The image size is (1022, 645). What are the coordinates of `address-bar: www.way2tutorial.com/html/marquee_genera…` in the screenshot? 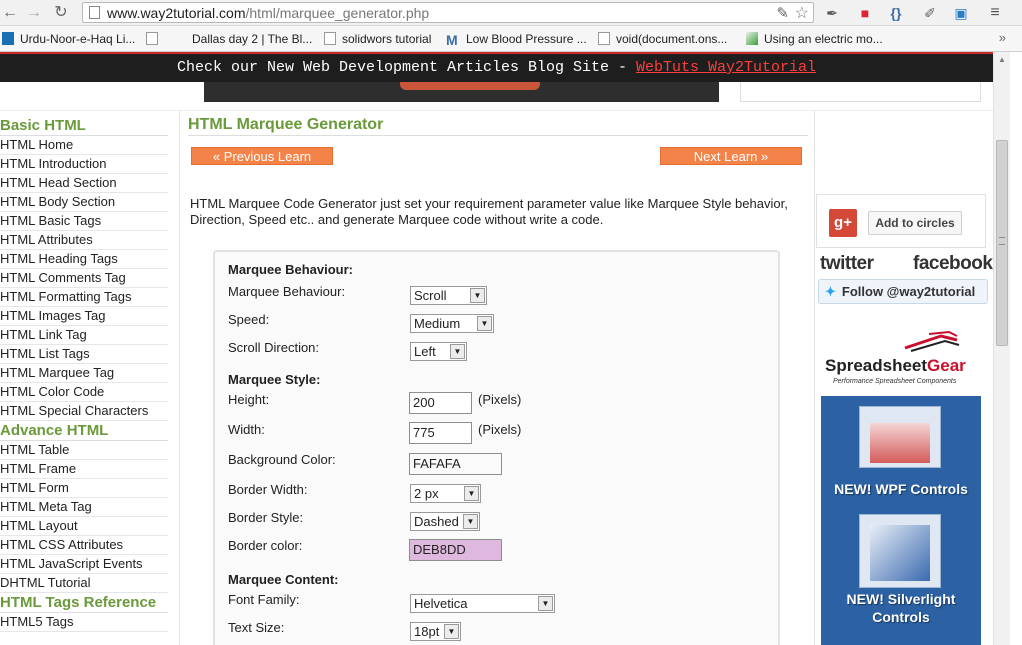 It's located at (448, 12).